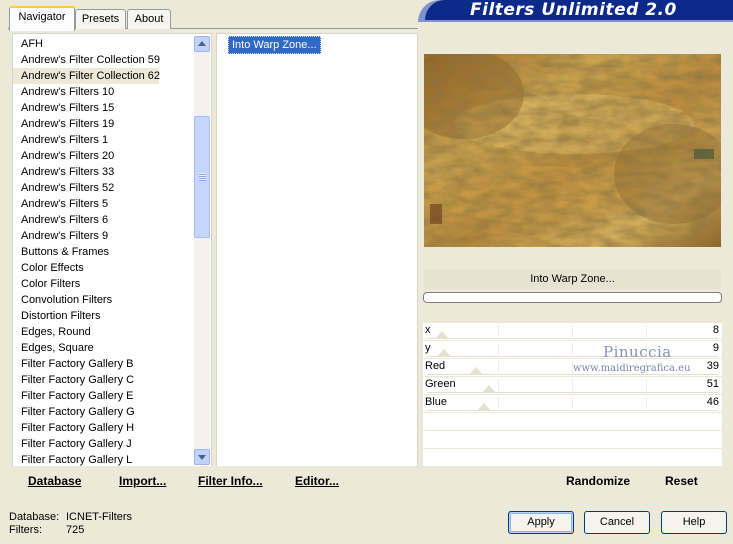 This screenshot has height=544, width=733. Describe the element at coordinates (715, 348) in the screenshot. I see `param-value: 9` at that location.